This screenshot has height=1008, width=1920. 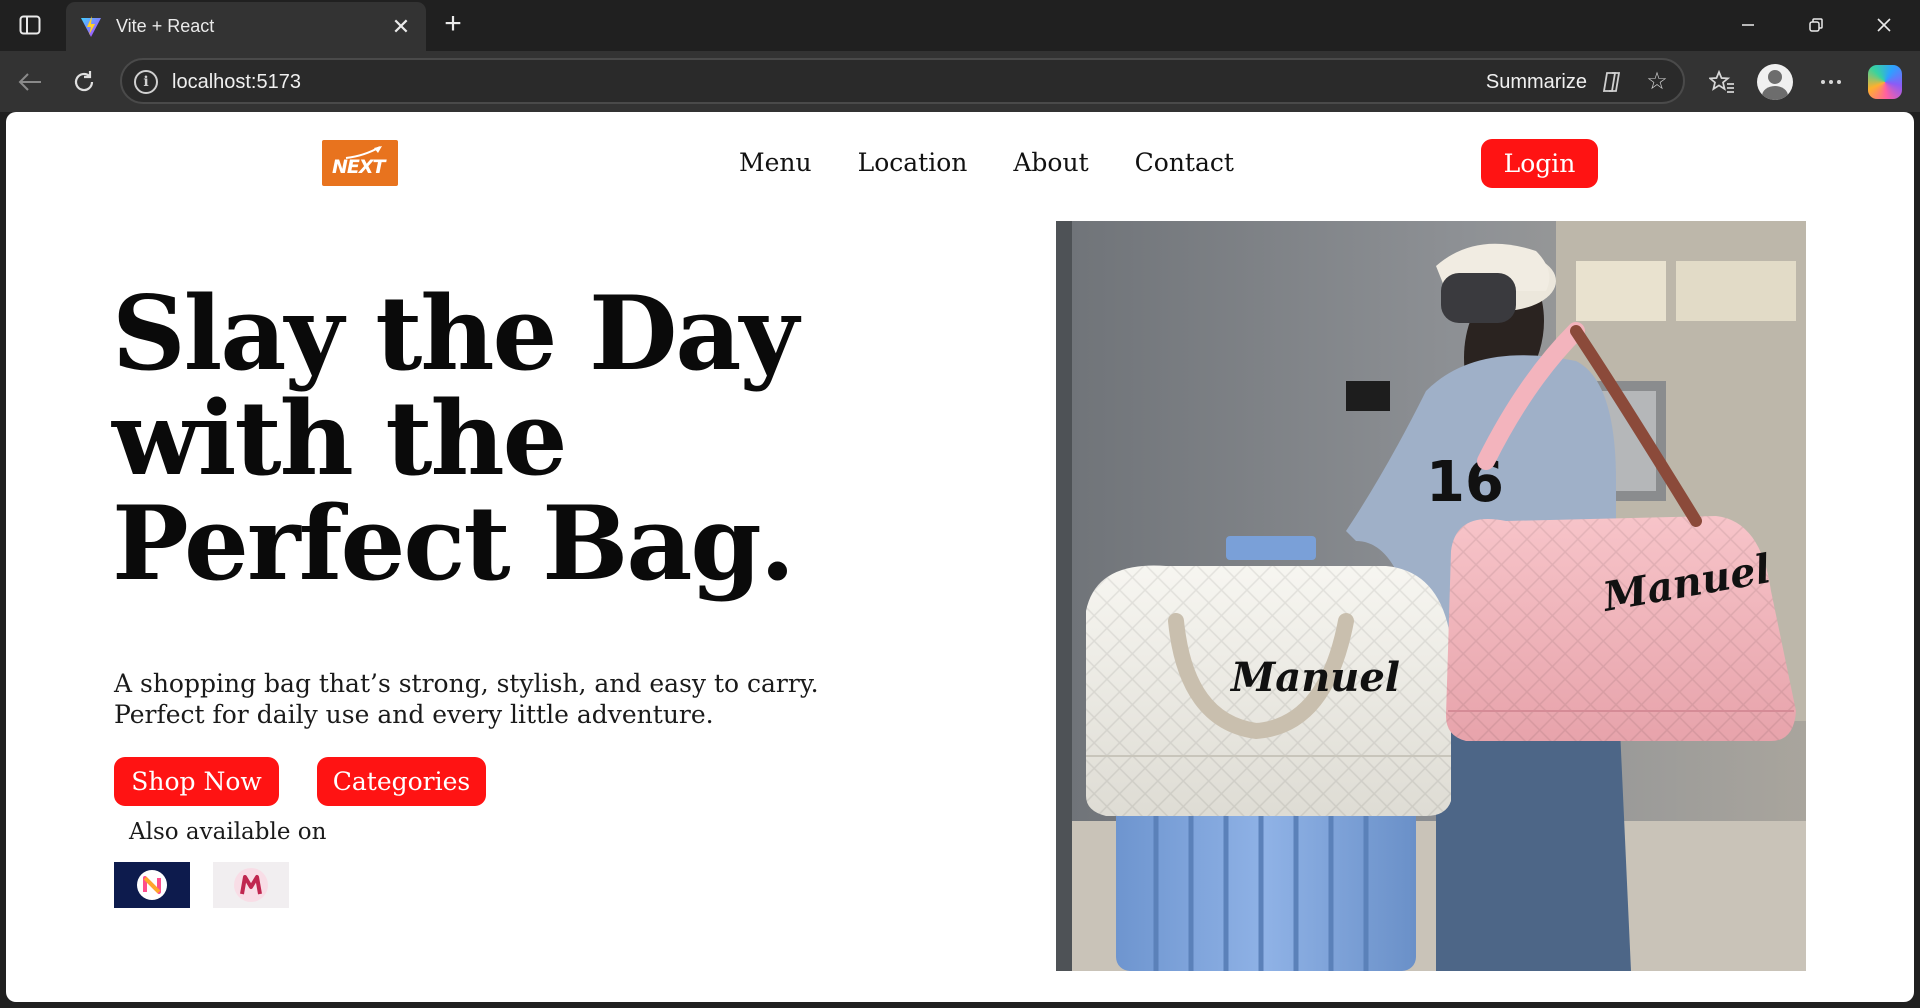 I want to click on store-logo-n-icon, so click(x=152, y=885).